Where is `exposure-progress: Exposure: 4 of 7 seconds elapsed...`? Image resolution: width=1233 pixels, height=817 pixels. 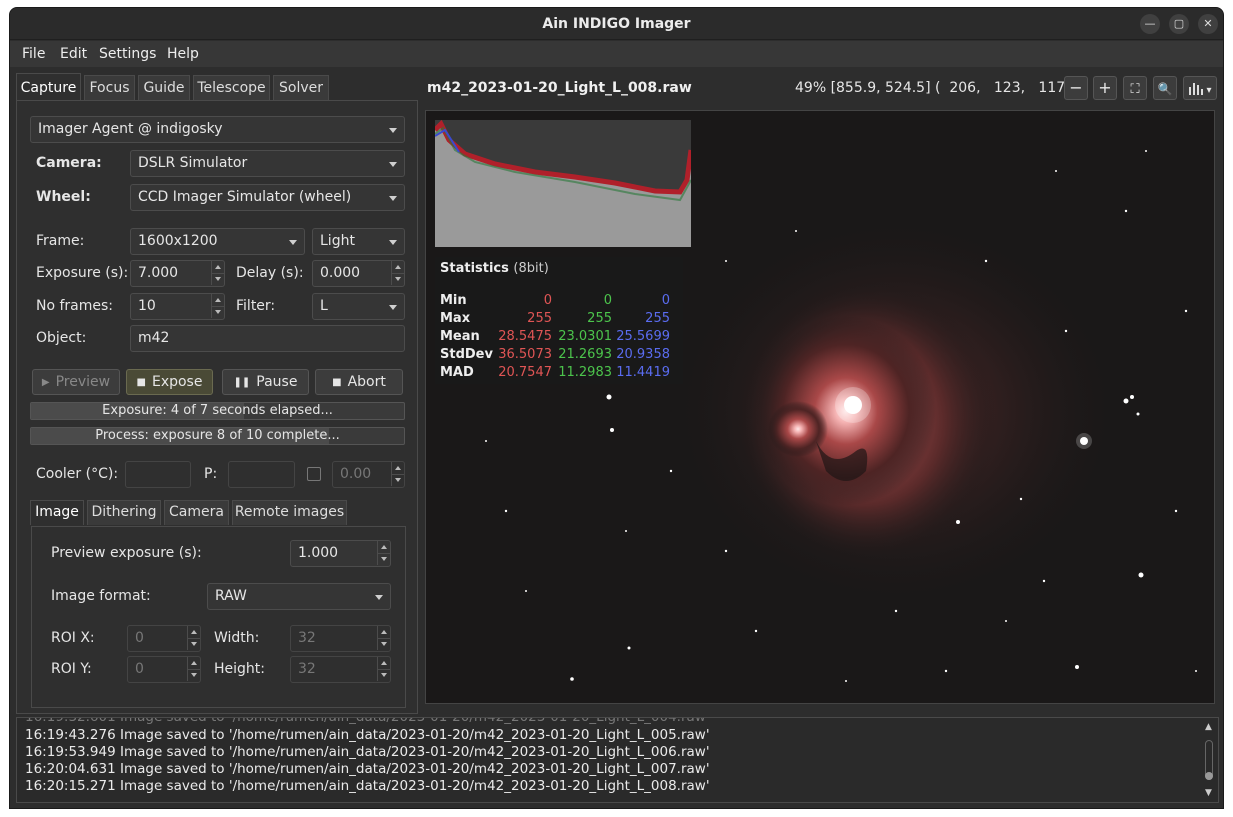
exposure-progress: Exposure: 4 of 7 seconds elapsed... is located at coordinates (217, 411).